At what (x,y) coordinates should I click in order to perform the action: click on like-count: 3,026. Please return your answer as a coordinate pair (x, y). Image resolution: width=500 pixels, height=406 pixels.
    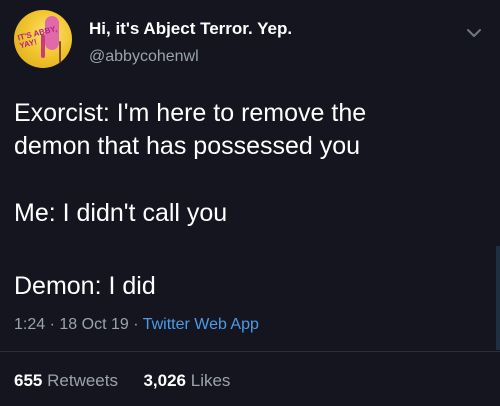
    Looking at the image, I should click on (164, 380).